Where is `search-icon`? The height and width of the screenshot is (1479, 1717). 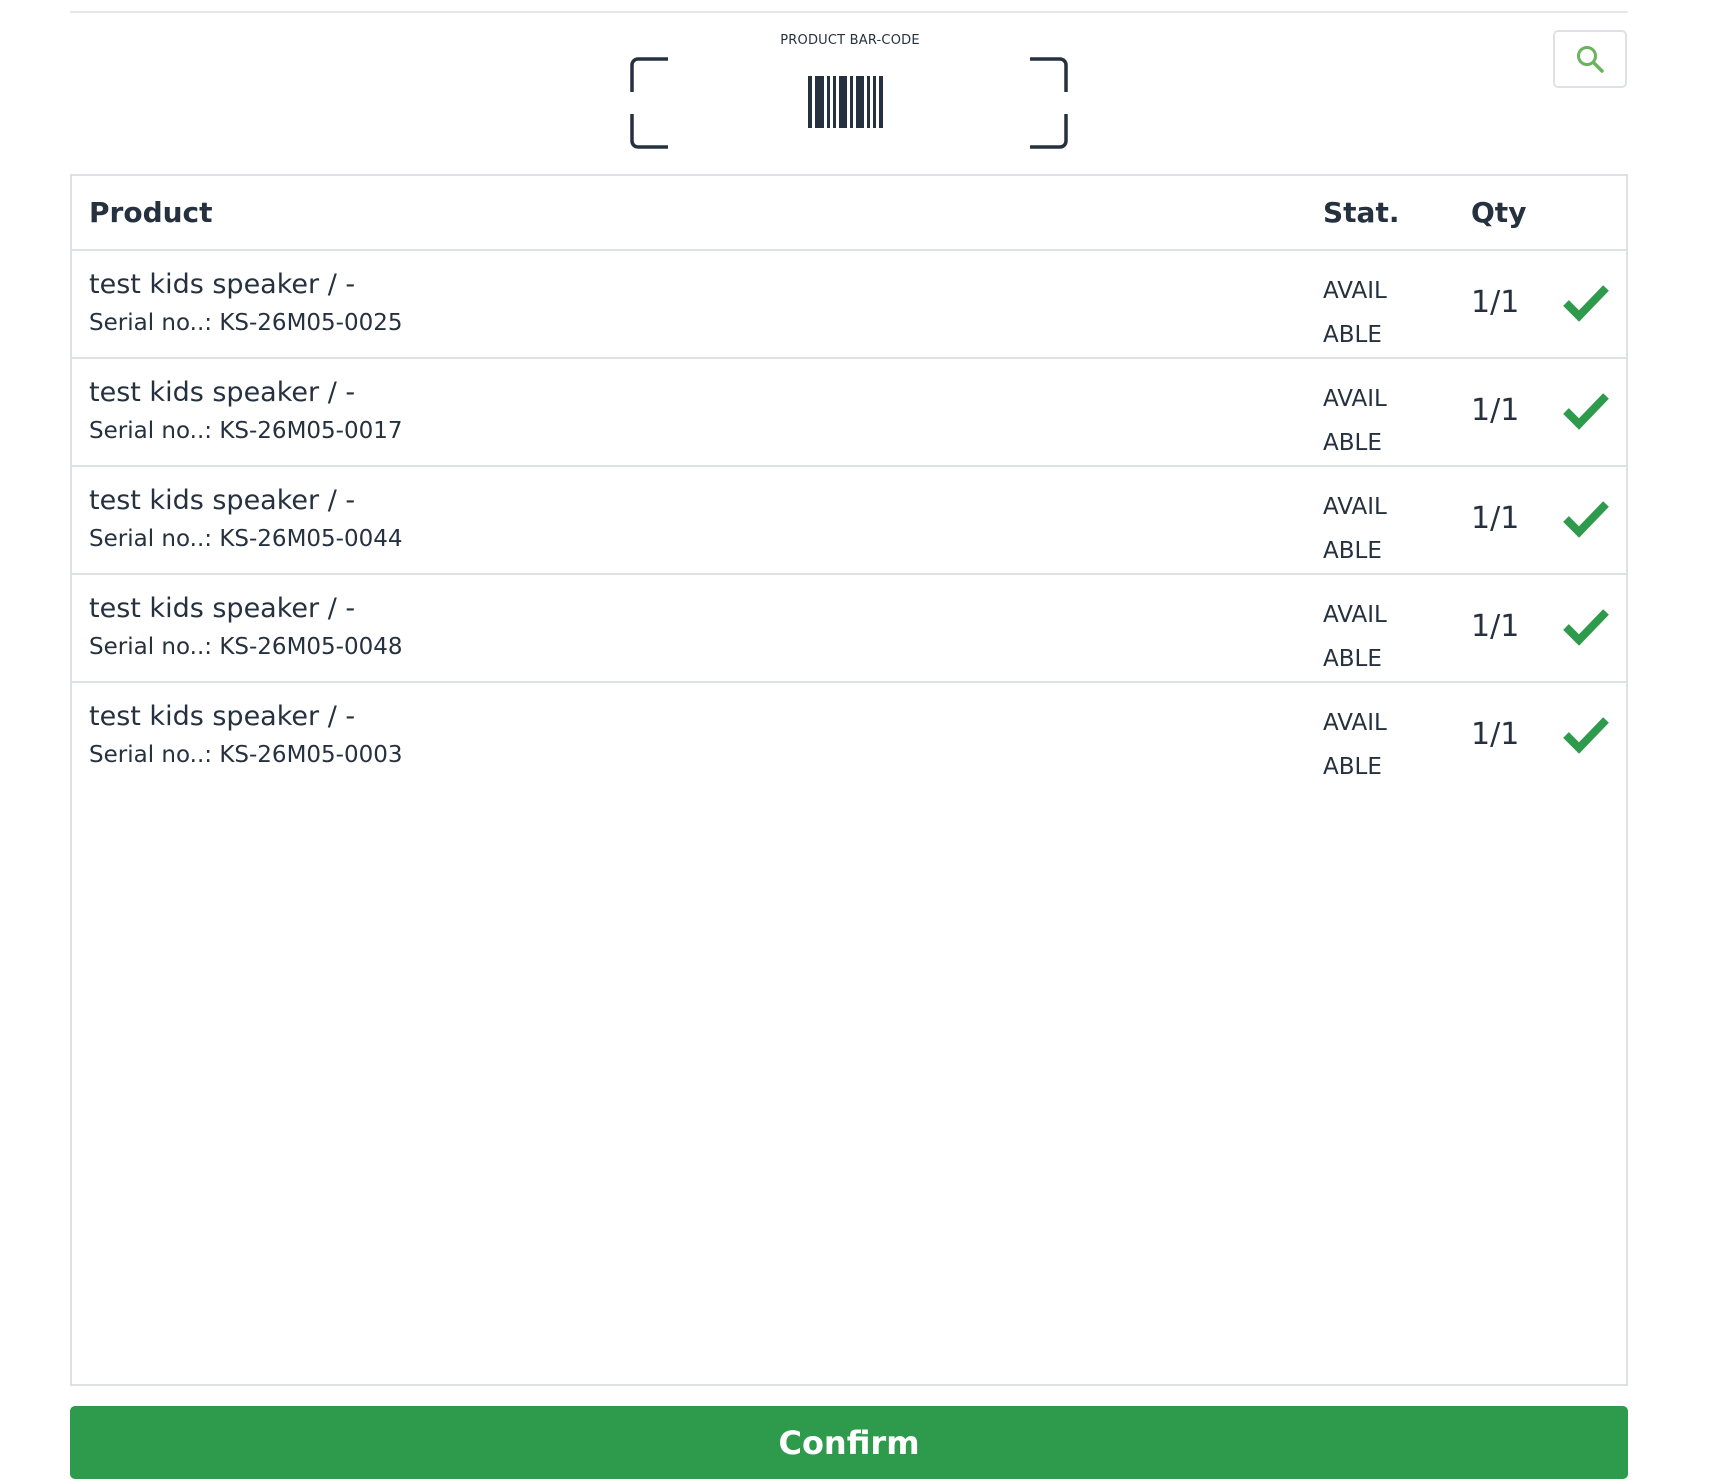 search-icon is located at coordinates (1590, 59).